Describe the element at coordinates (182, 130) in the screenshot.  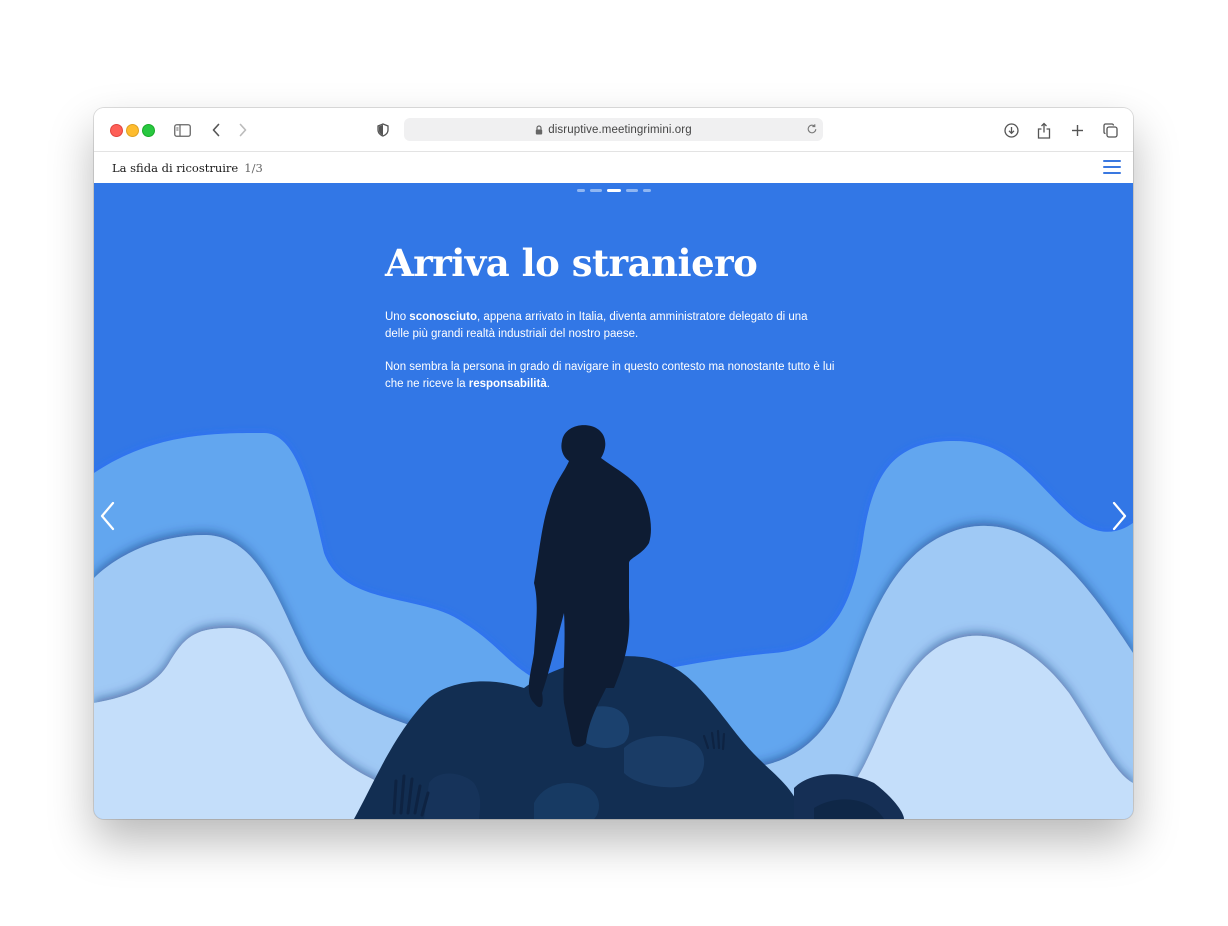
I see `sidebar-icon` at that location.